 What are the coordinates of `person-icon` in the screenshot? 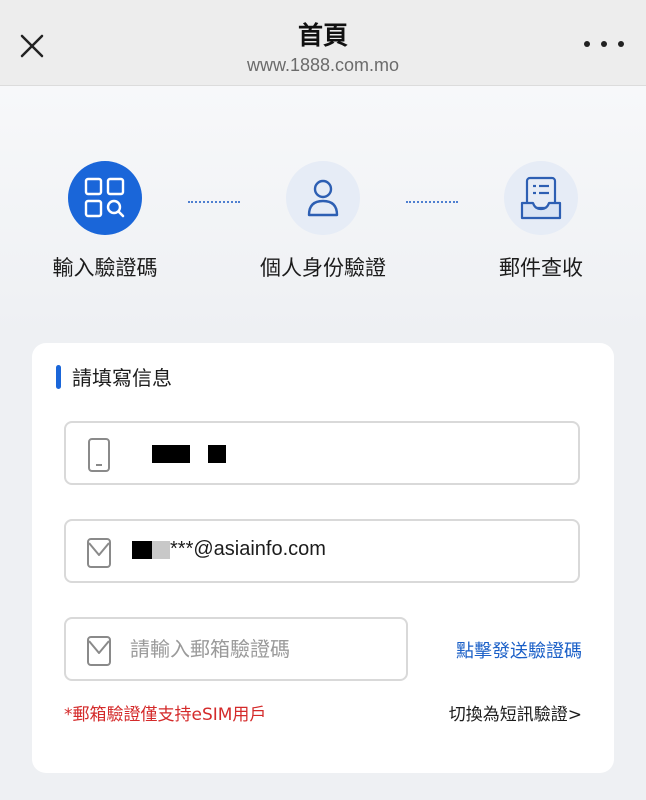 It's located at (323, 198).